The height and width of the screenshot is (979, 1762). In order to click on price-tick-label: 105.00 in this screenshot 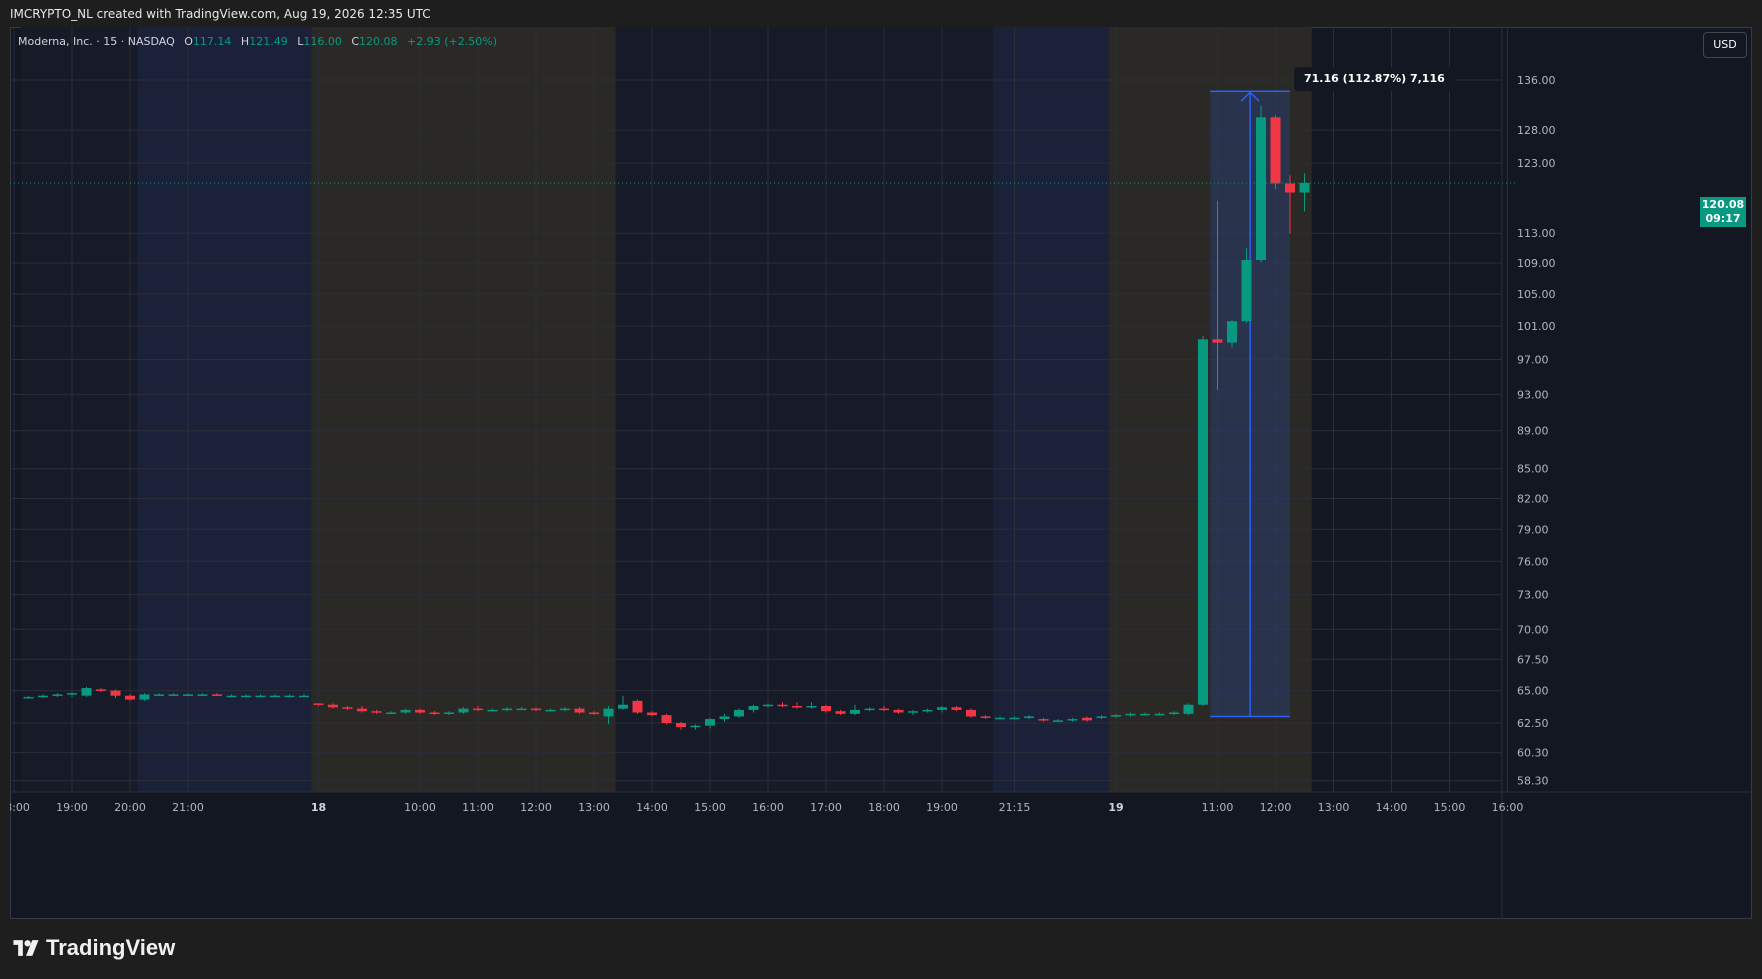, I will do `click(1536, 294)`.